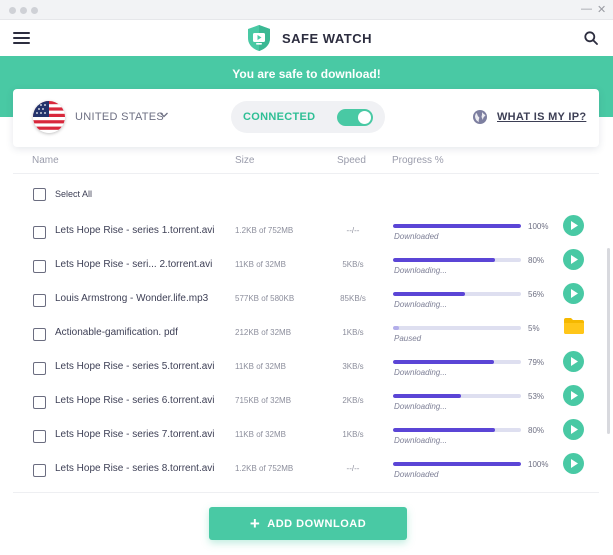  What do you see at coordinates (353, 298) in the screenshot?
I see `file-speed: 85KB/s` at bounding box center [353, 298].